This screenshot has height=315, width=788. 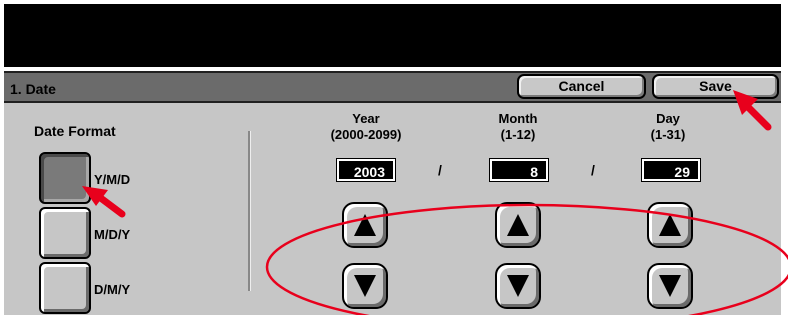 What do you see at coordinates (249, 211) in the screenshot?
I see `panel-divider` at bounding box center [249, 211].